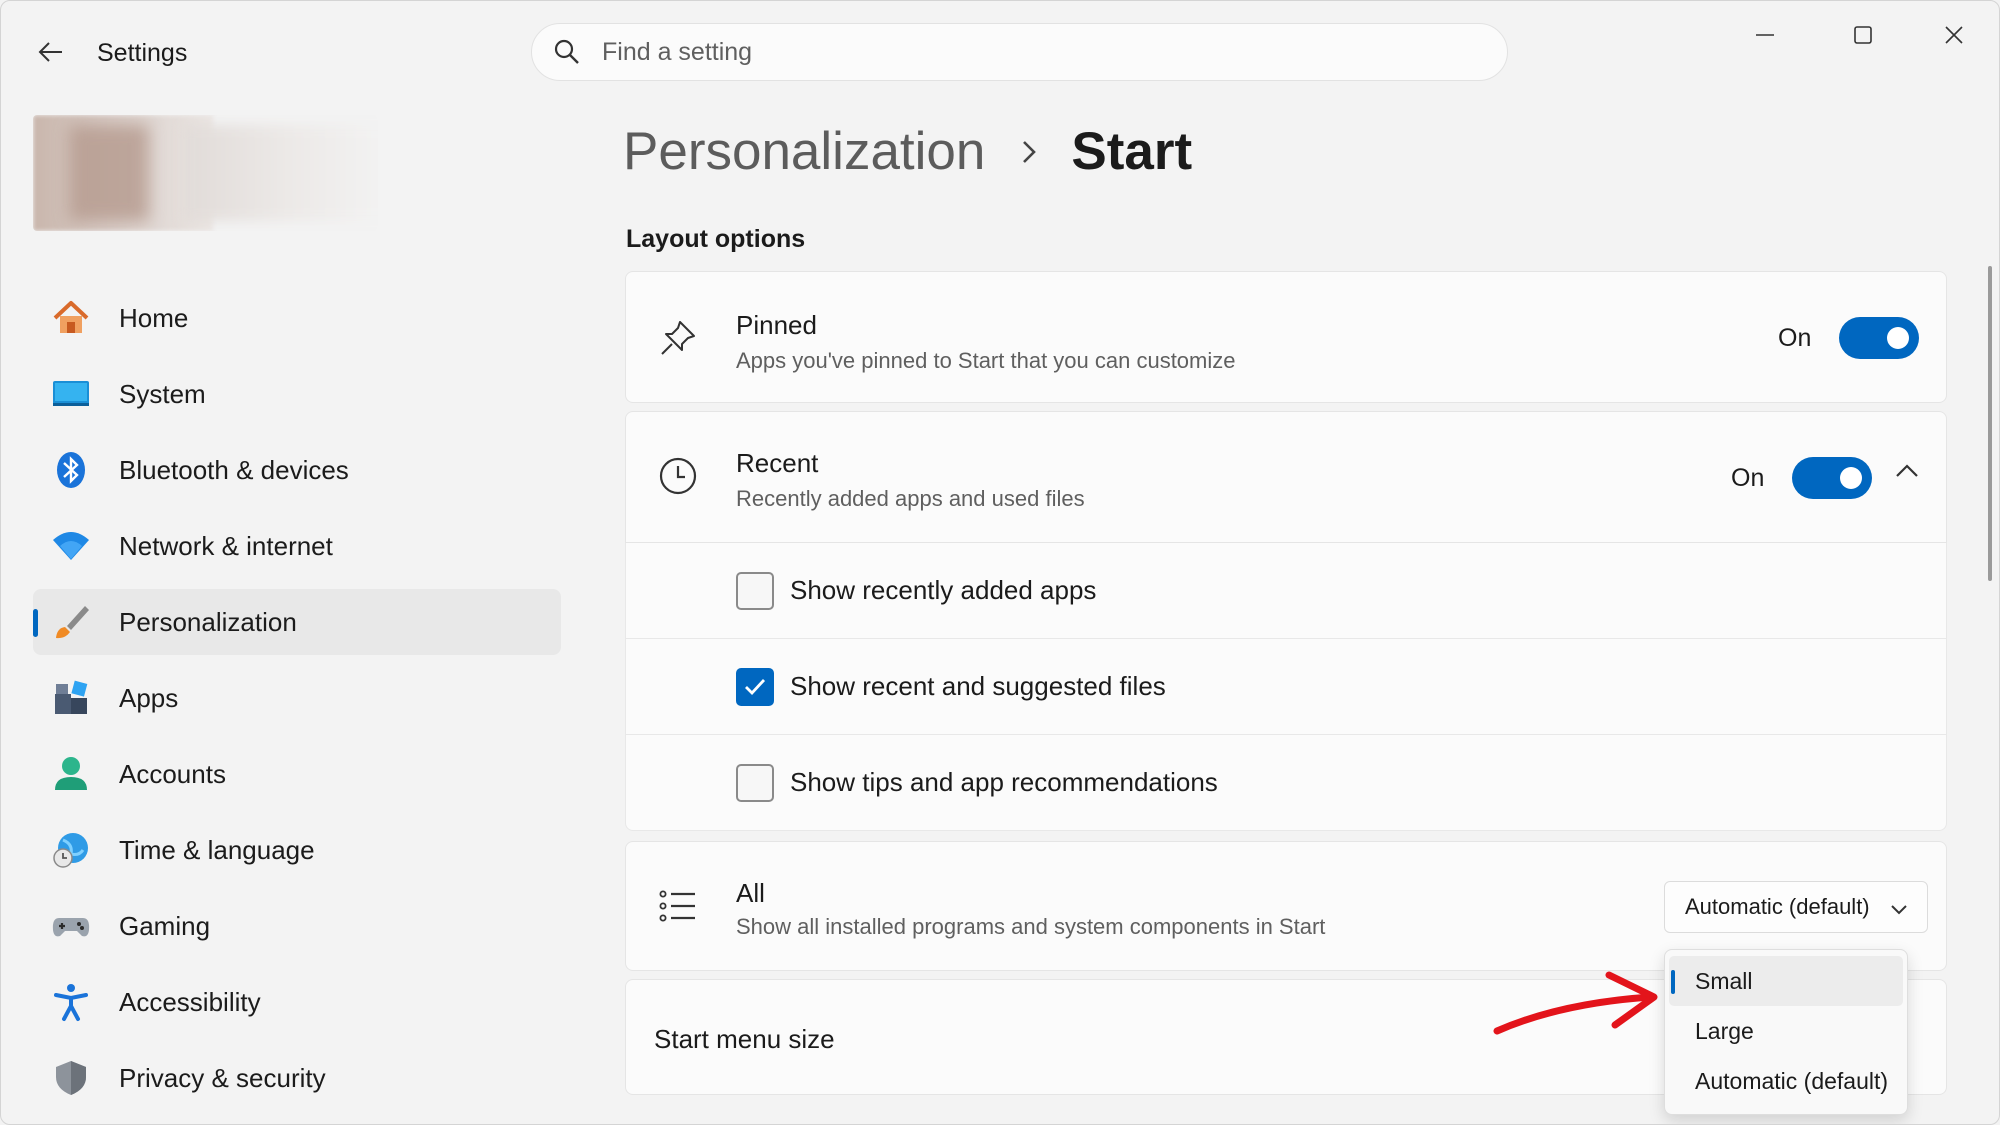 This screenshot has height=1125, width=2000. I want to click on dropdown-value: Automatic (default), so click(1777, 906).